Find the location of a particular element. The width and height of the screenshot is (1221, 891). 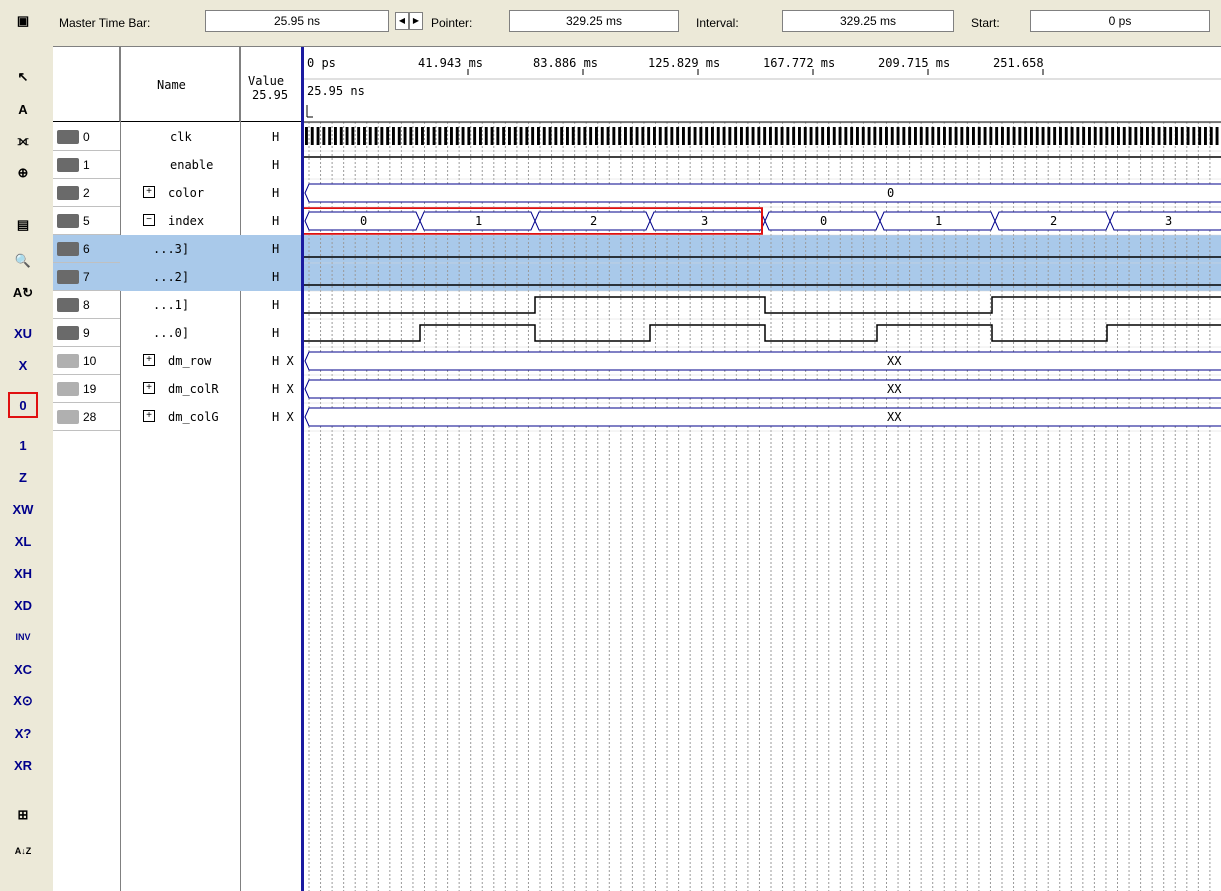

signal-row-index: 5 index − H is located at coordinates (178, 221).